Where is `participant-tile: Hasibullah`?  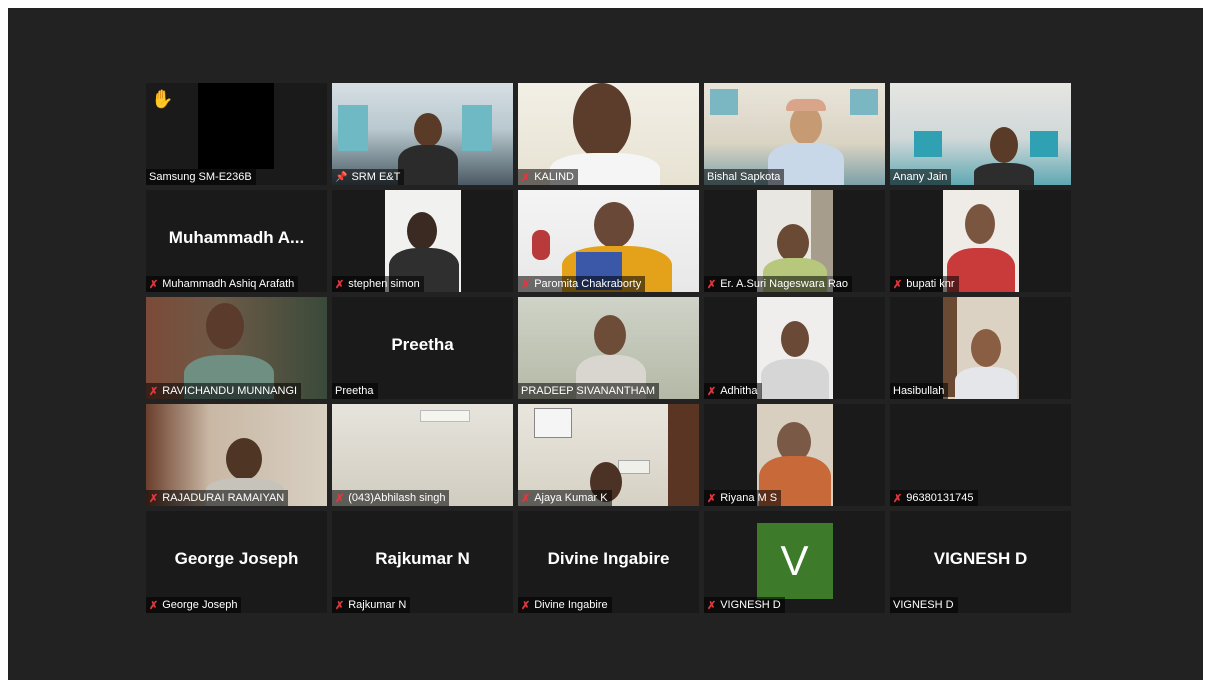 participant-tile: Hasibullah is located at coordinates (980, 348).